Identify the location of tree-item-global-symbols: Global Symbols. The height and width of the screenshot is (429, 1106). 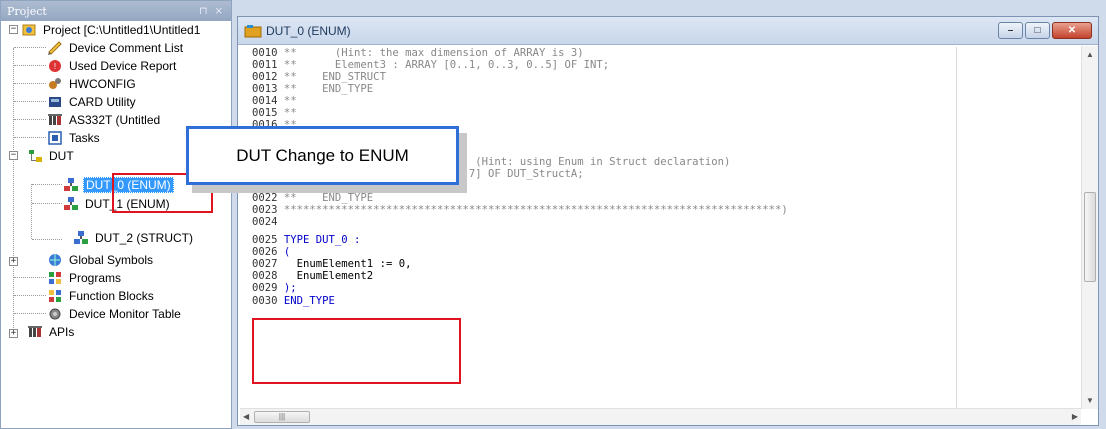
(101, 259).